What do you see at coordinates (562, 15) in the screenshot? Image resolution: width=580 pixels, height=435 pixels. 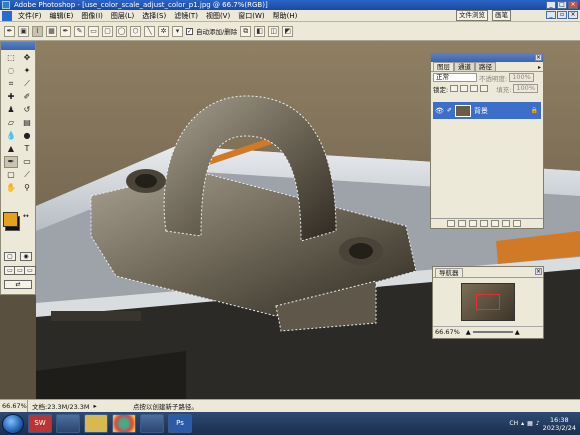 I see `doc-restore-button: ▫` at bounding box center [562, 15].